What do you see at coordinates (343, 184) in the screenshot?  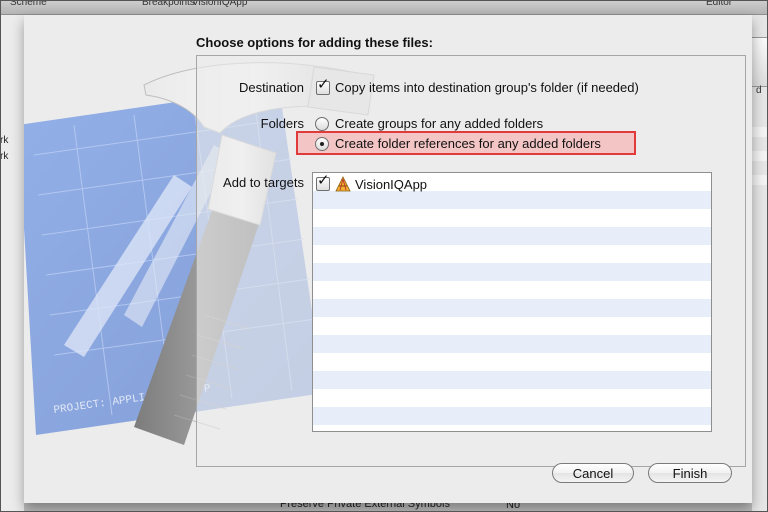 I see `app-target-icon` at bounding box center [343, 184].